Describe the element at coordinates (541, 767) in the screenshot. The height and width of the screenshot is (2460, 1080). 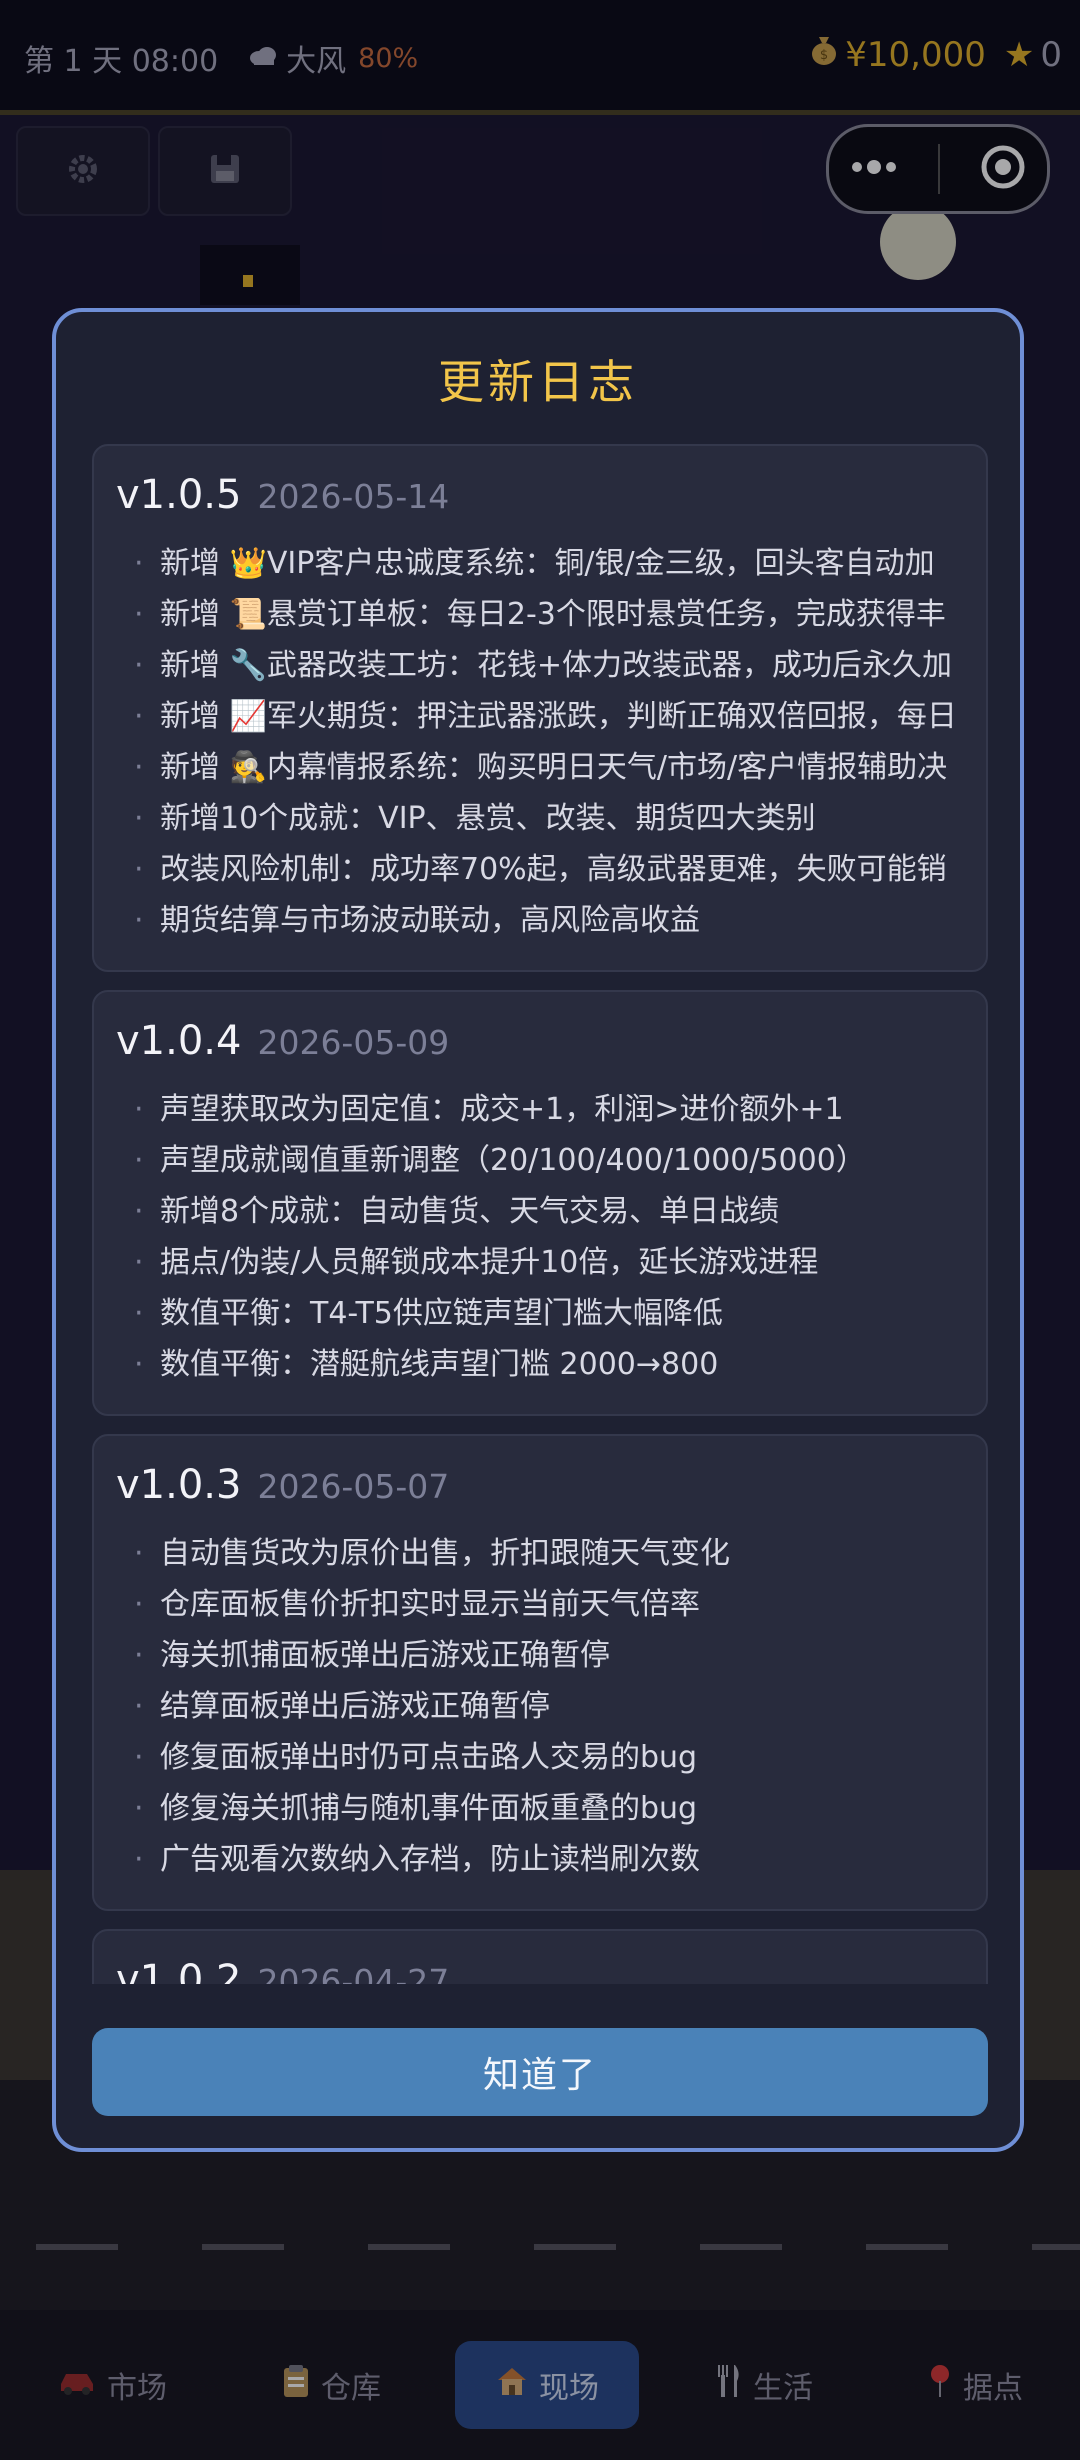
I see `changelog-entry: · 新增 🕵内幕情报系统：购买明日天气/市场/客户情报辅助决` at that location.